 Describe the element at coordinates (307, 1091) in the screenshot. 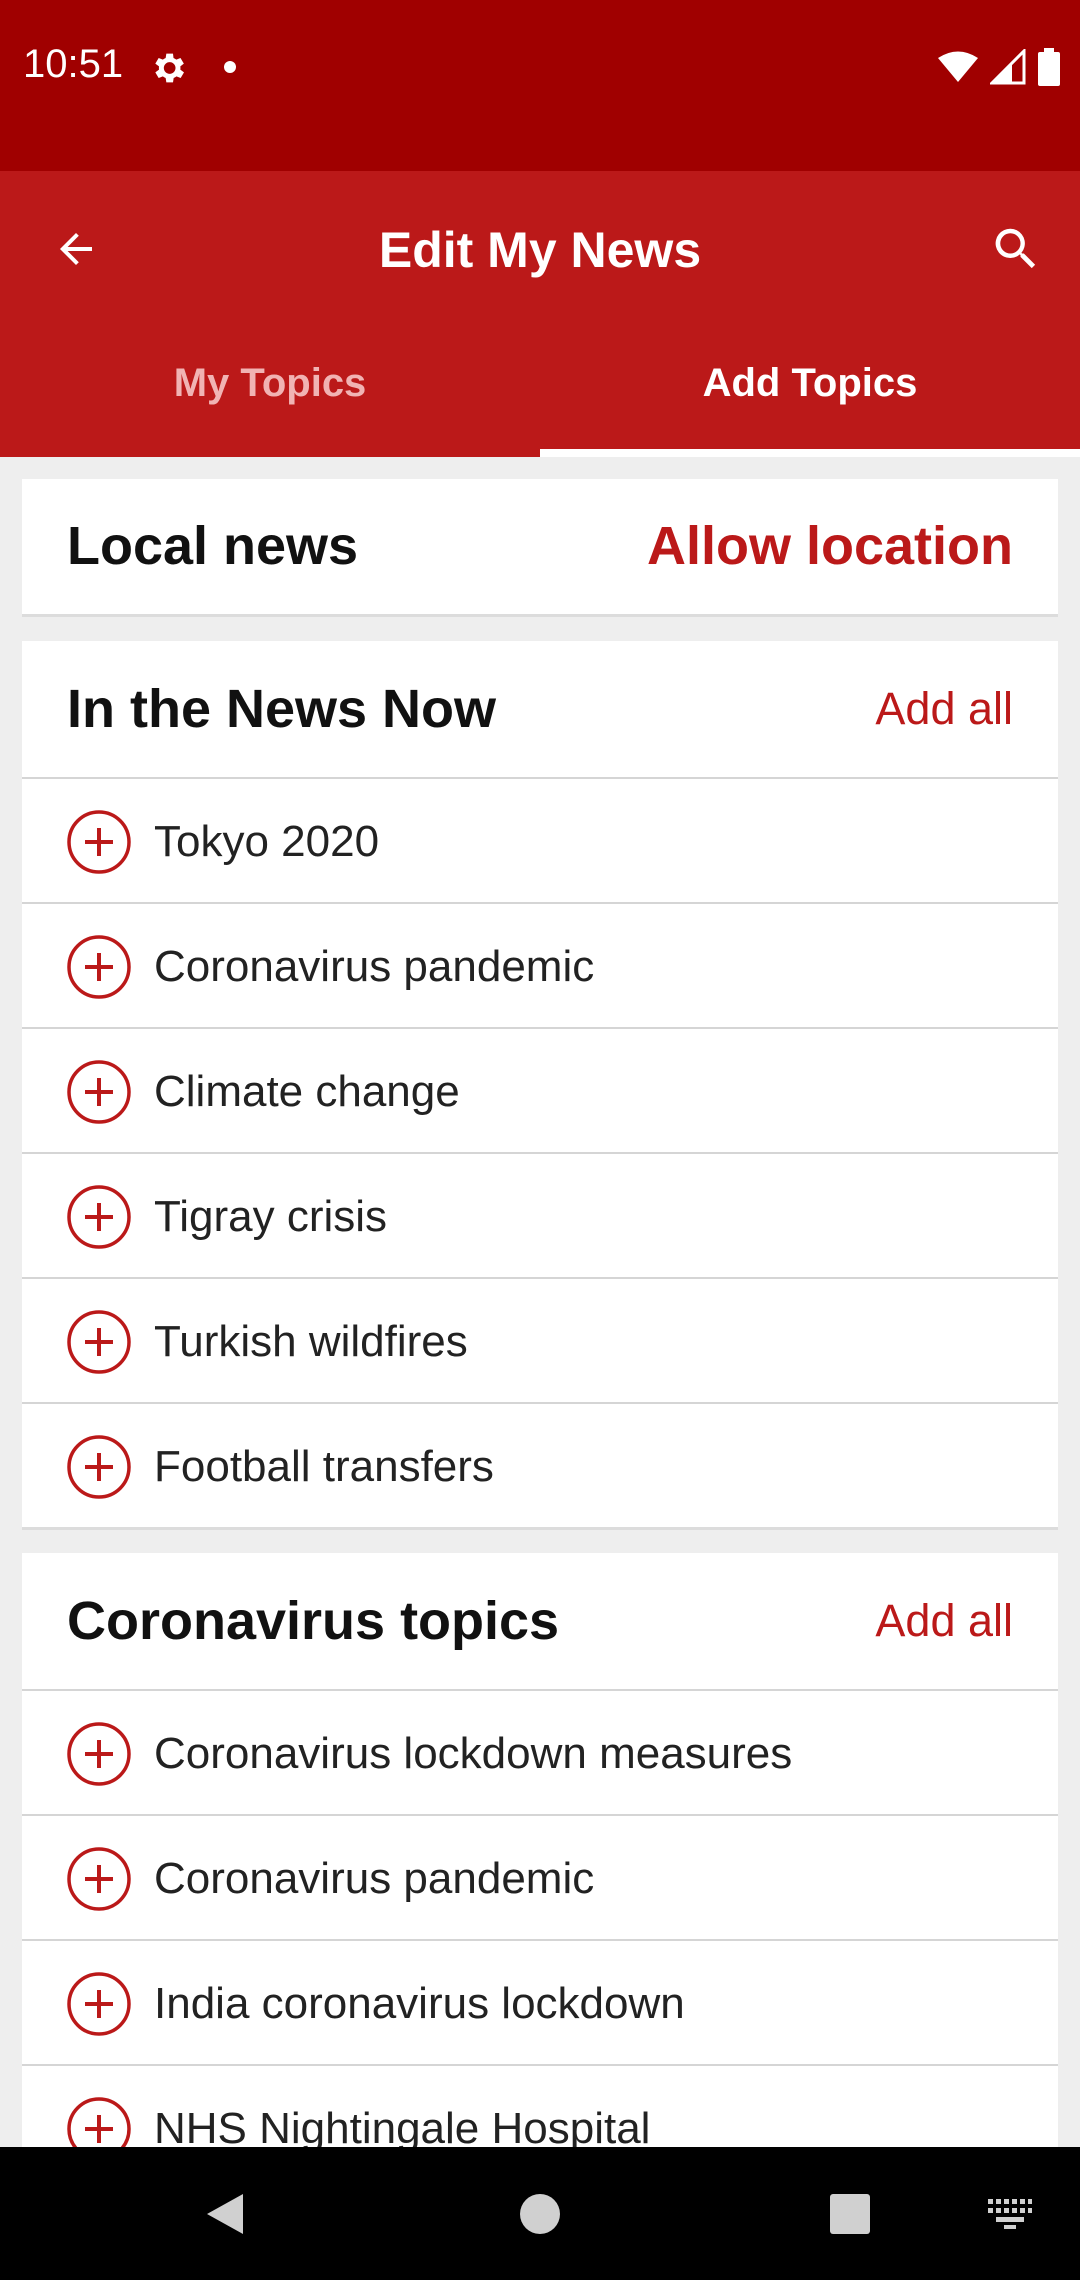

I see `topic-label: Climate change` at that location.